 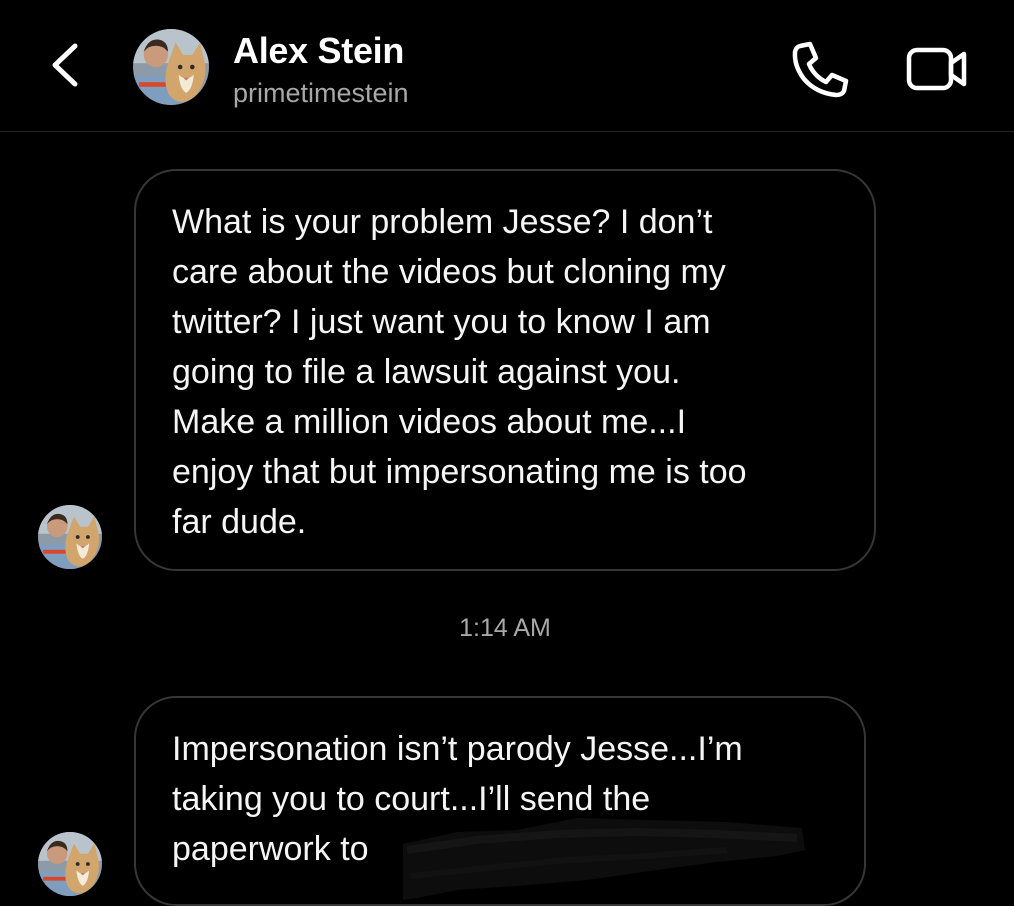 I want to click on redaction-mark, so click(x=604, y=859).